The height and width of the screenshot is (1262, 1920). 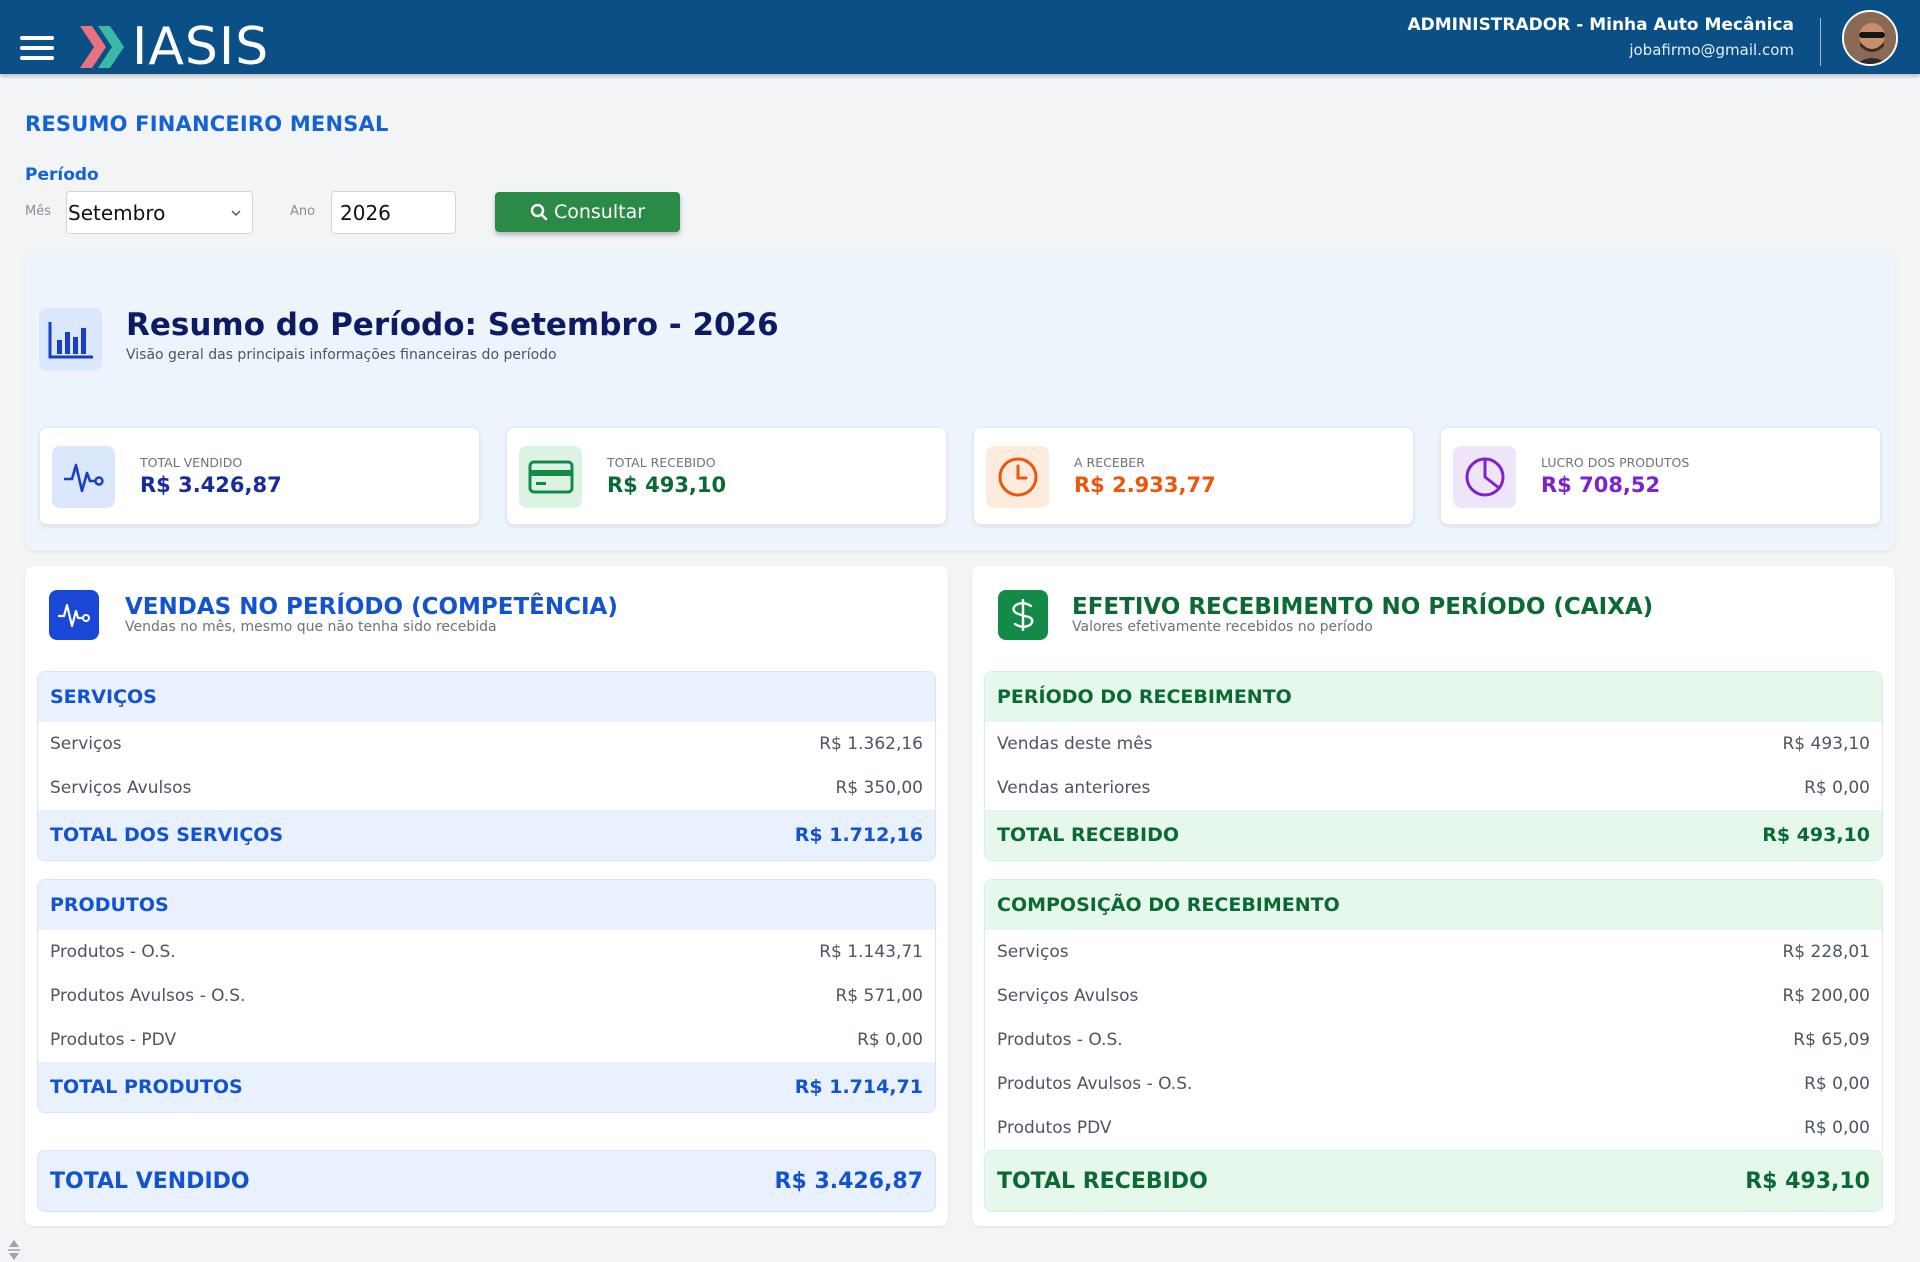 What do you see at coordinates (211, 485) in the screenshot?
I see `kpi-value: R$ 3.426,87` at bounding box center [211, 485].